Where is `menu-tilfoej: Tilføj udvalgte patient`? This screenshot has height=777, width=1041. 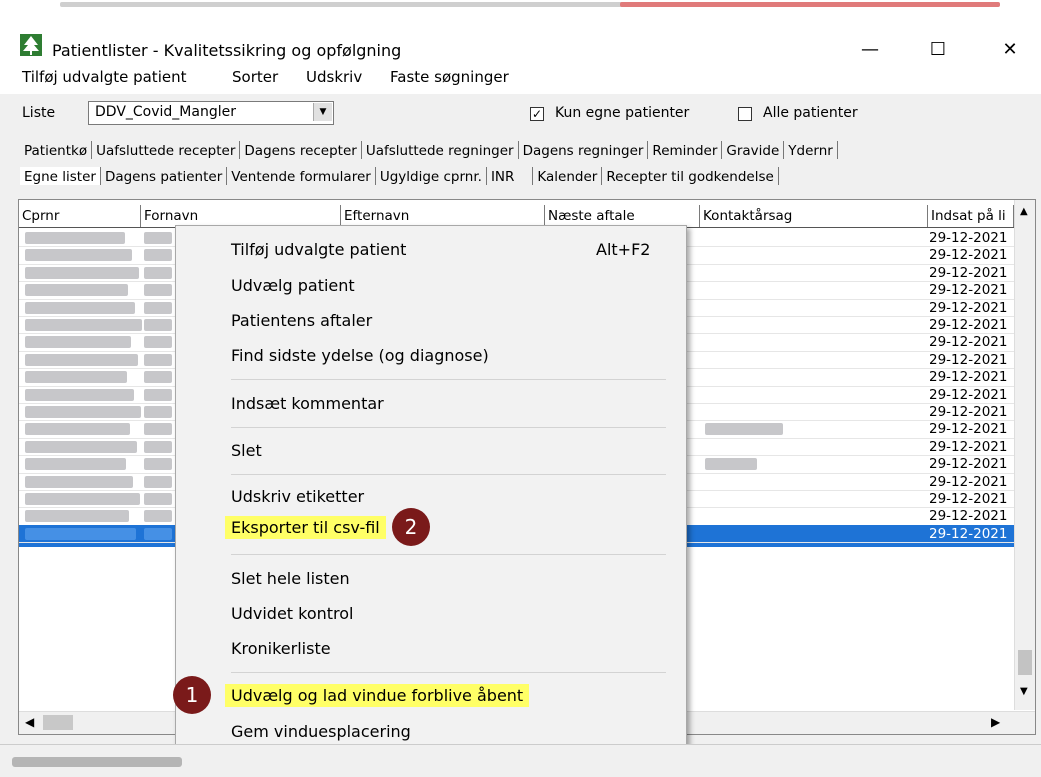
menu-tilfoej: Tilføj udvalgte patient is located at coordinates (104, 77).